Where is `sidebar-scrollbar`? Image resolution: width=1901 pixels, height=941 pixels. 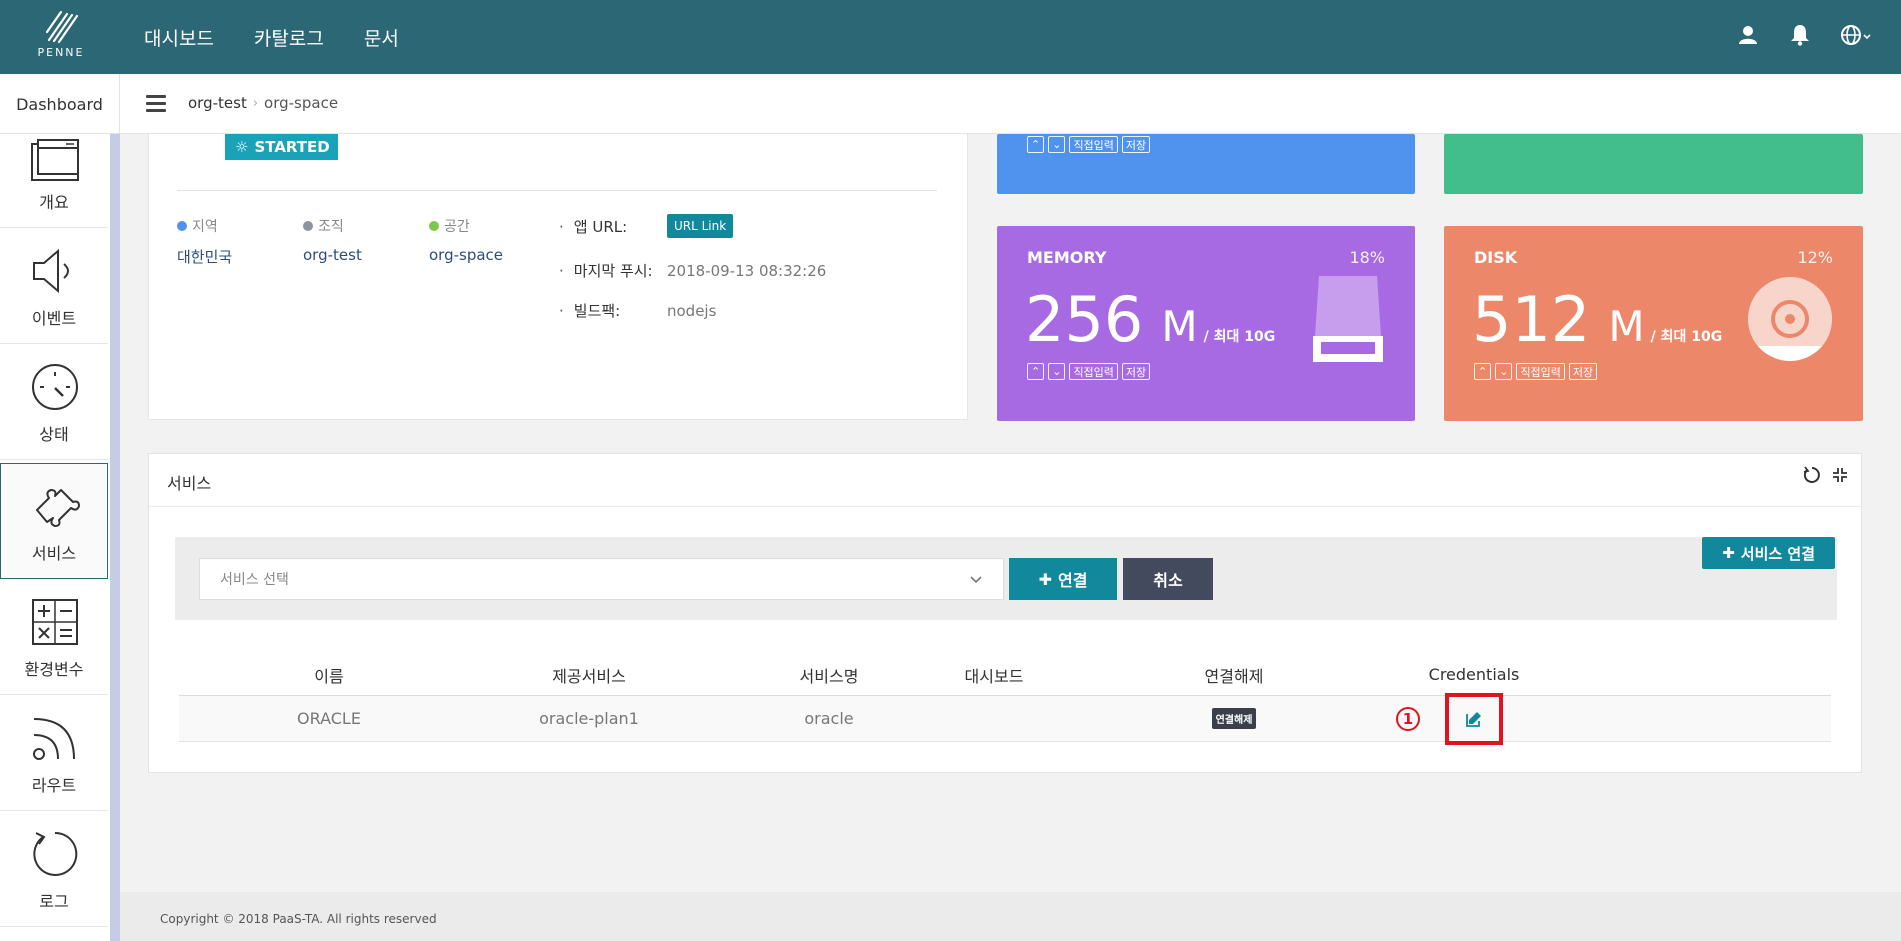 sidebar-scrollbar is located at coordinates (115, 537).